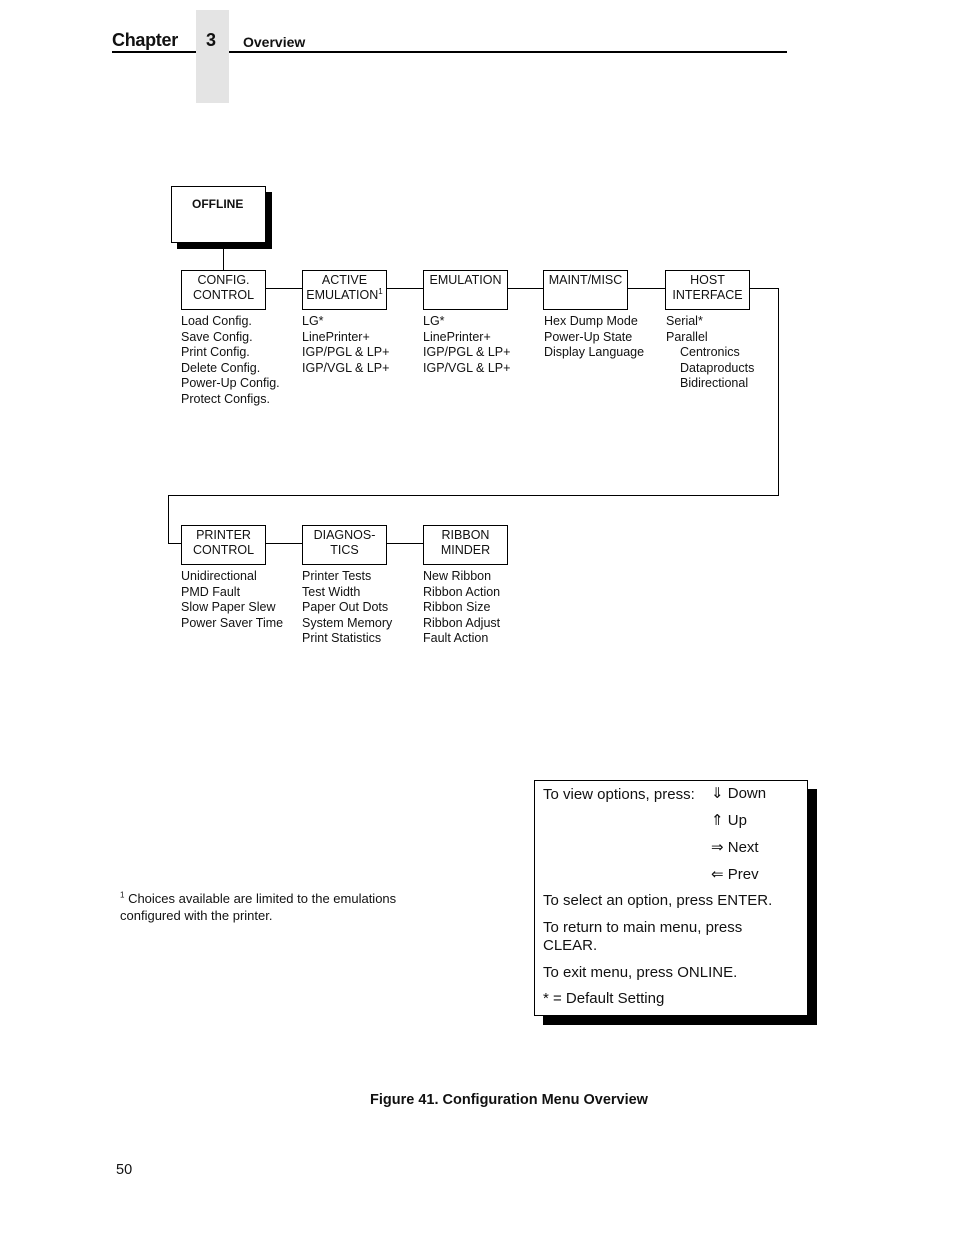  I want to click on option-item: Paper Out Dots, so click(345, 607).